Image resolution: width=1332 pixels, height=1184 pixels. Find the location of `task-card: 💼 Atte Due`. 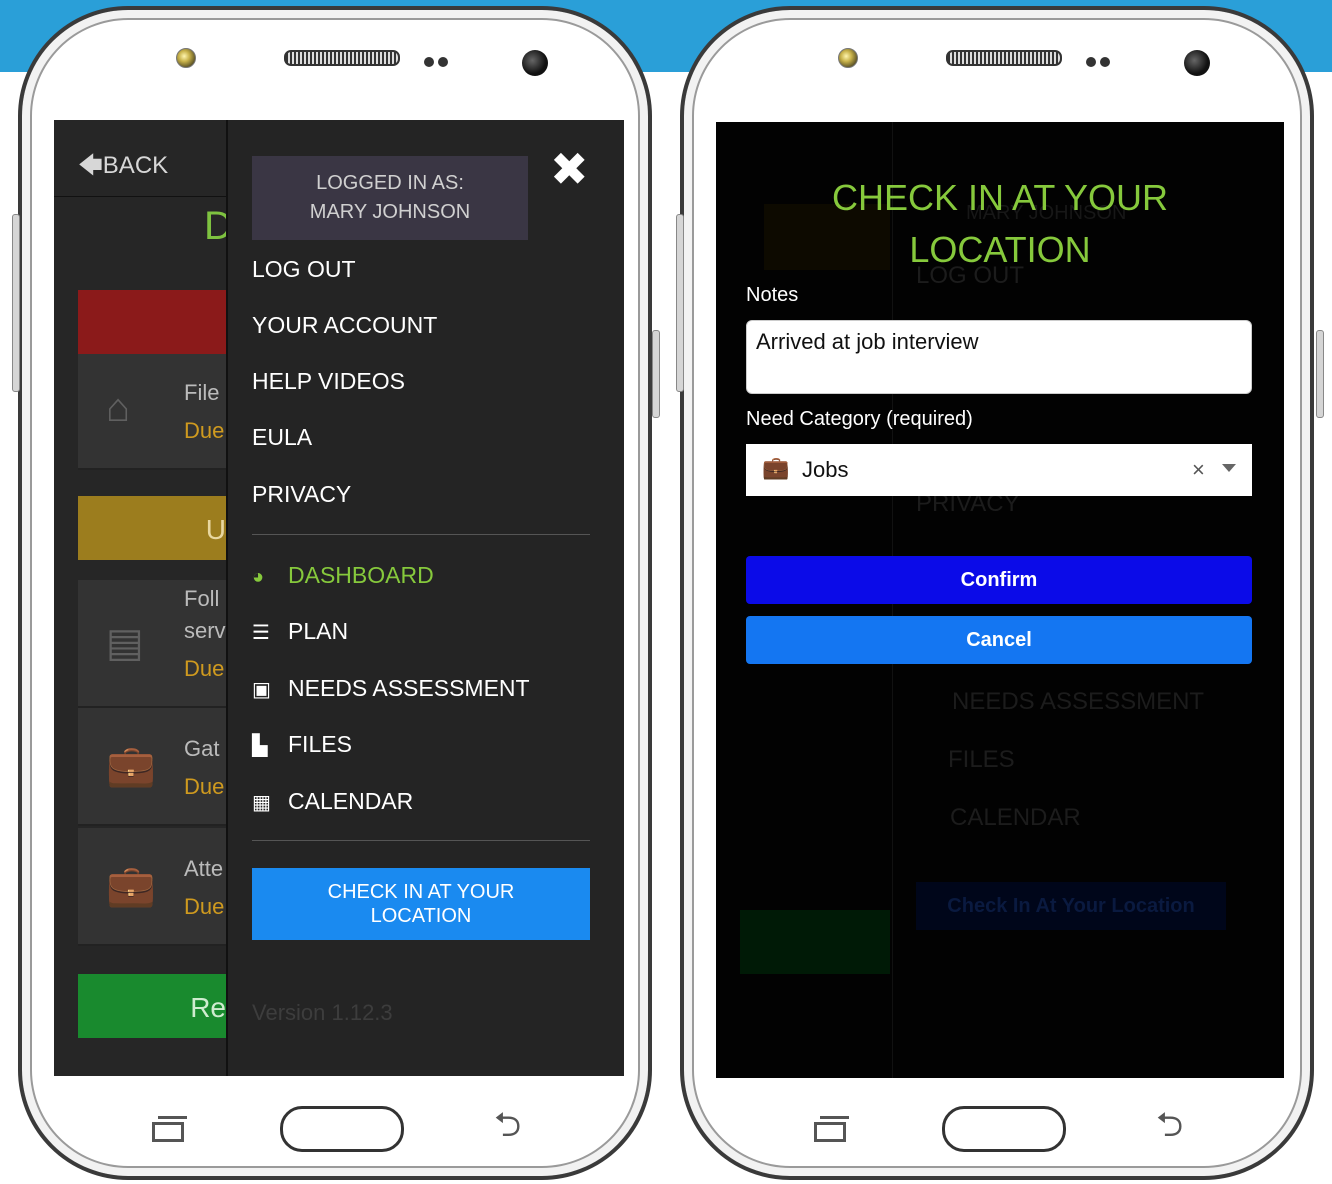

task-card: 💼 Atte Due is located at coordinates (152, 887).